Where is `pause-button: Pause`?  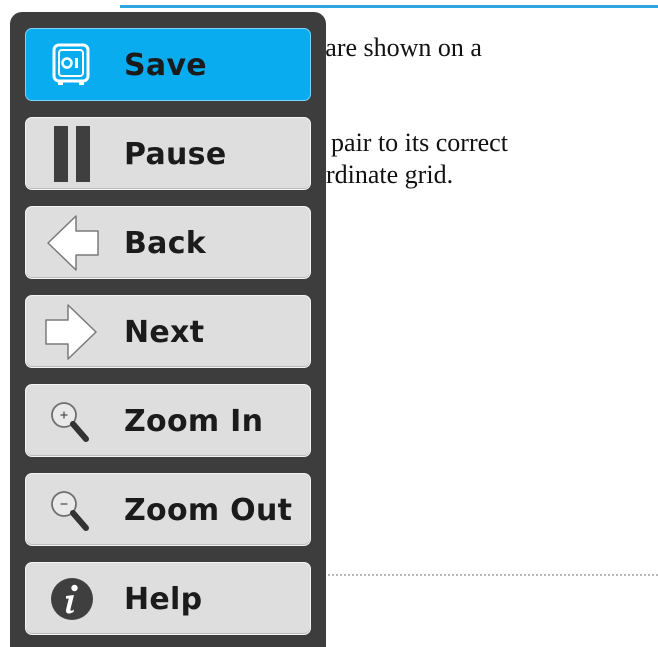 pause-button: Pause is located at coordinates (168, 153).